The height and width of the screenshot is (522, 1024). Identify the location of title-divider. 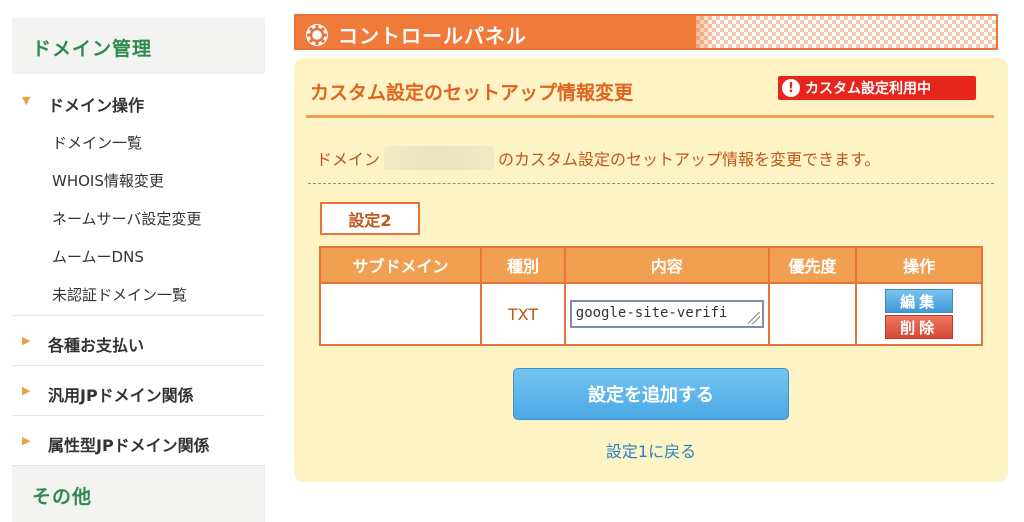
(650, 116).